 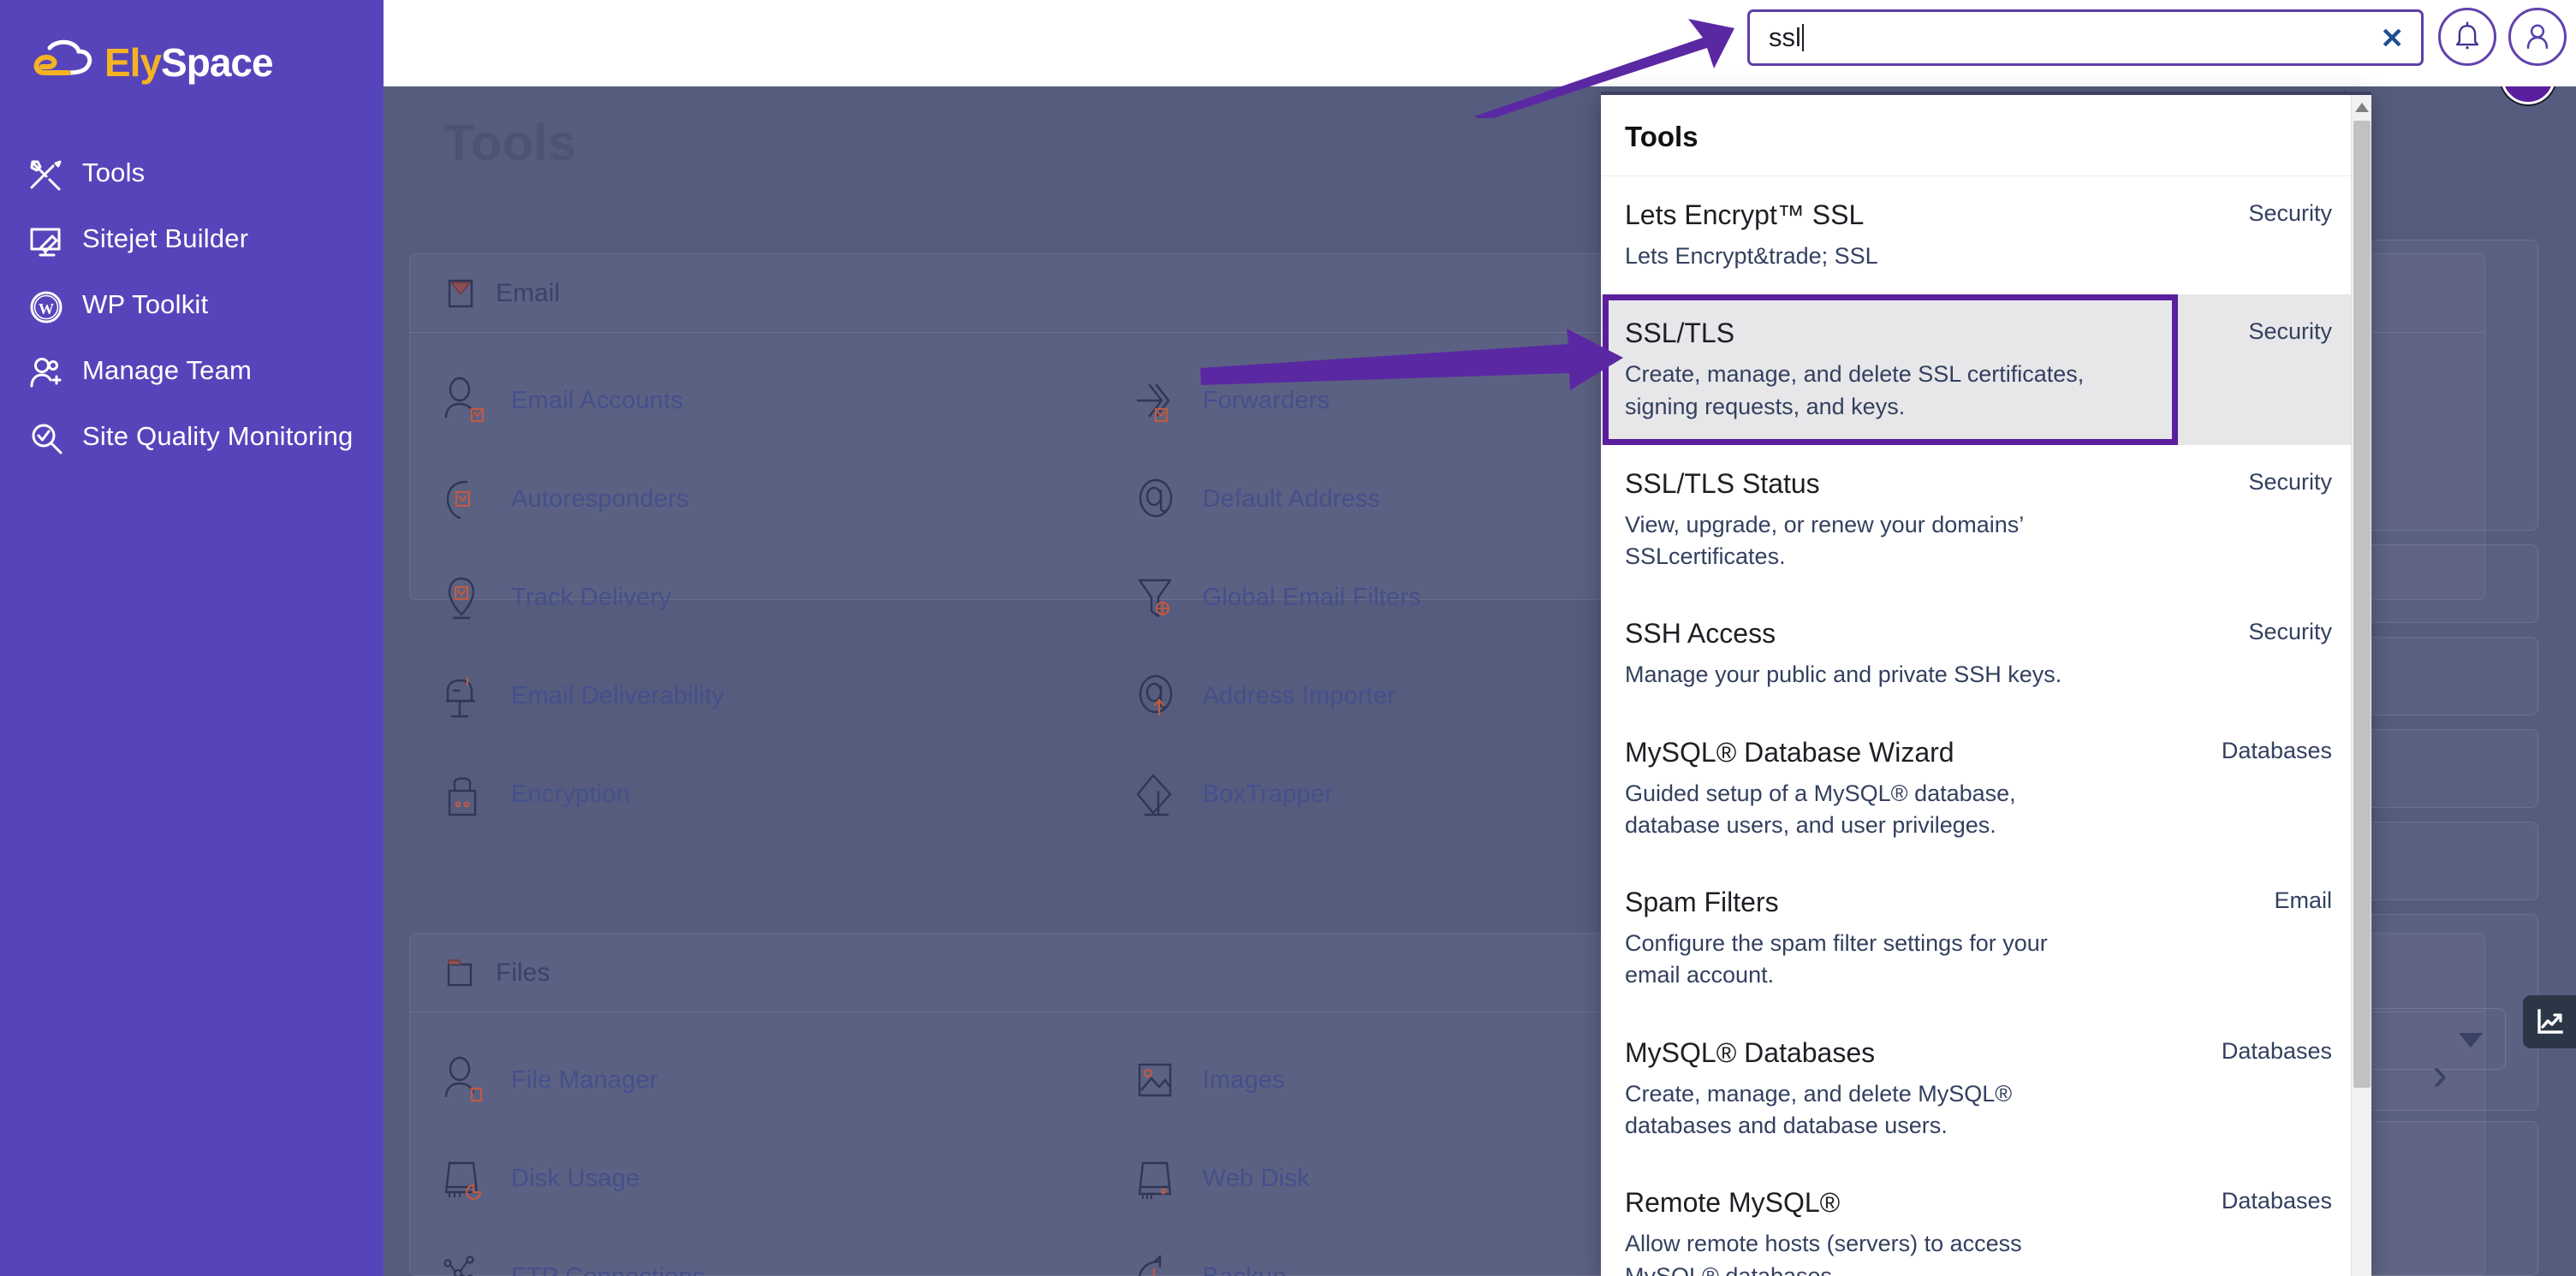 What do you see at coordinates (756, 1080) in the screenshot?
I see `tile-file-manager: File Manager` at bounding box center [756, 1080].